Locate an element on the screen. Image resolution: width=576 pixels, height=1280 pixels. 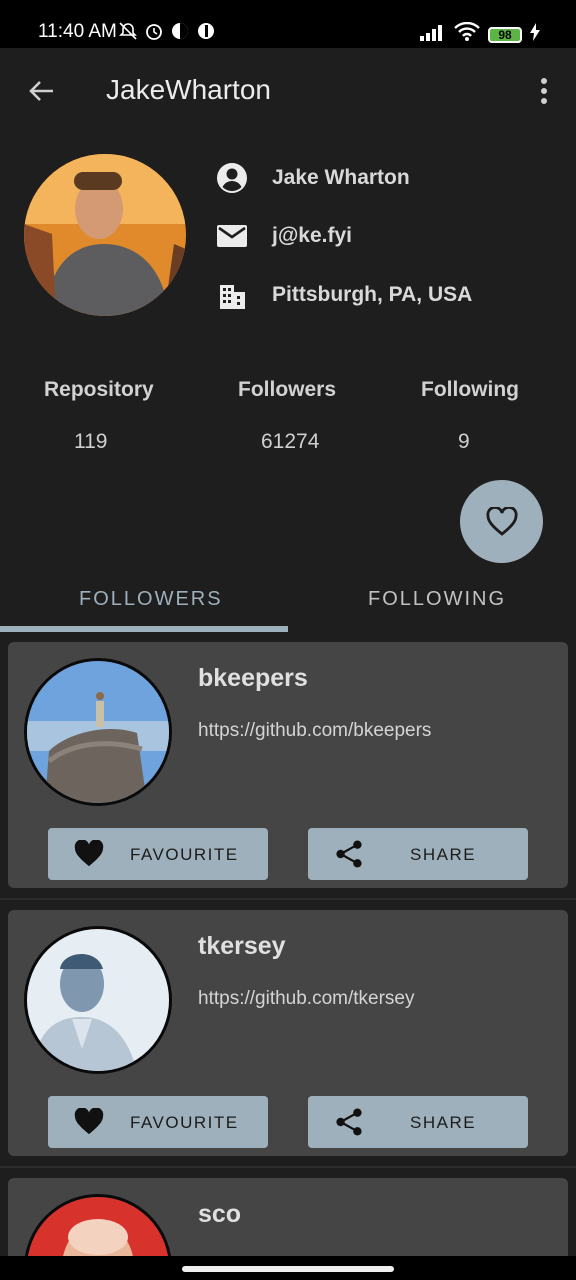
battery-level: 98 is located at coordinates (505, 35).